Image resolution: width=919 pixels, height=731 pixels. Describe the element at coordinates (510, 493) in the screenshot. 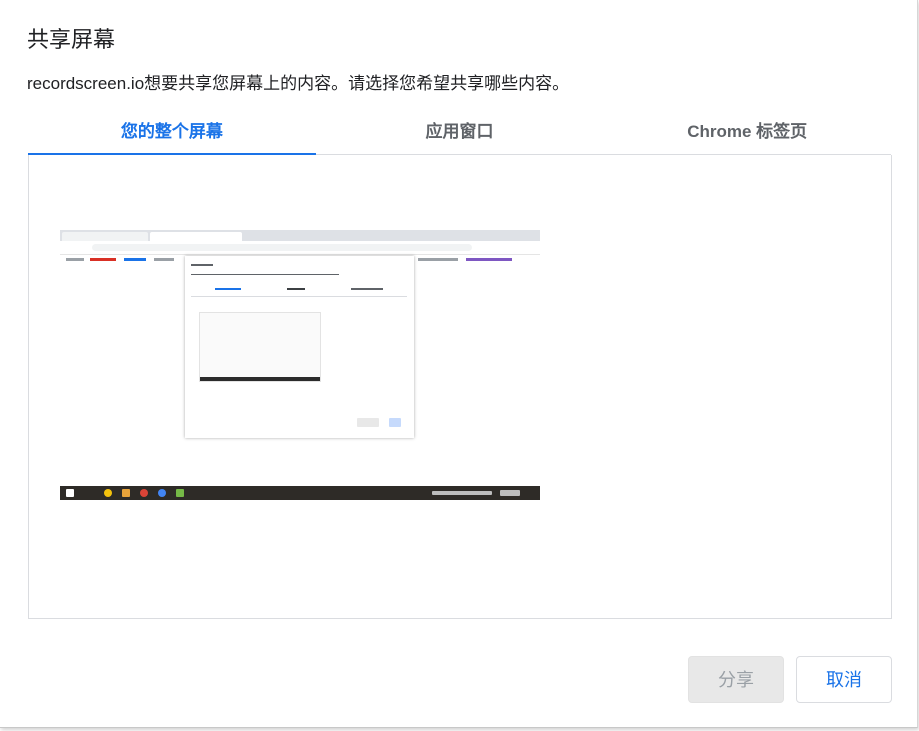

I see `thumbnail-clock` at that location.